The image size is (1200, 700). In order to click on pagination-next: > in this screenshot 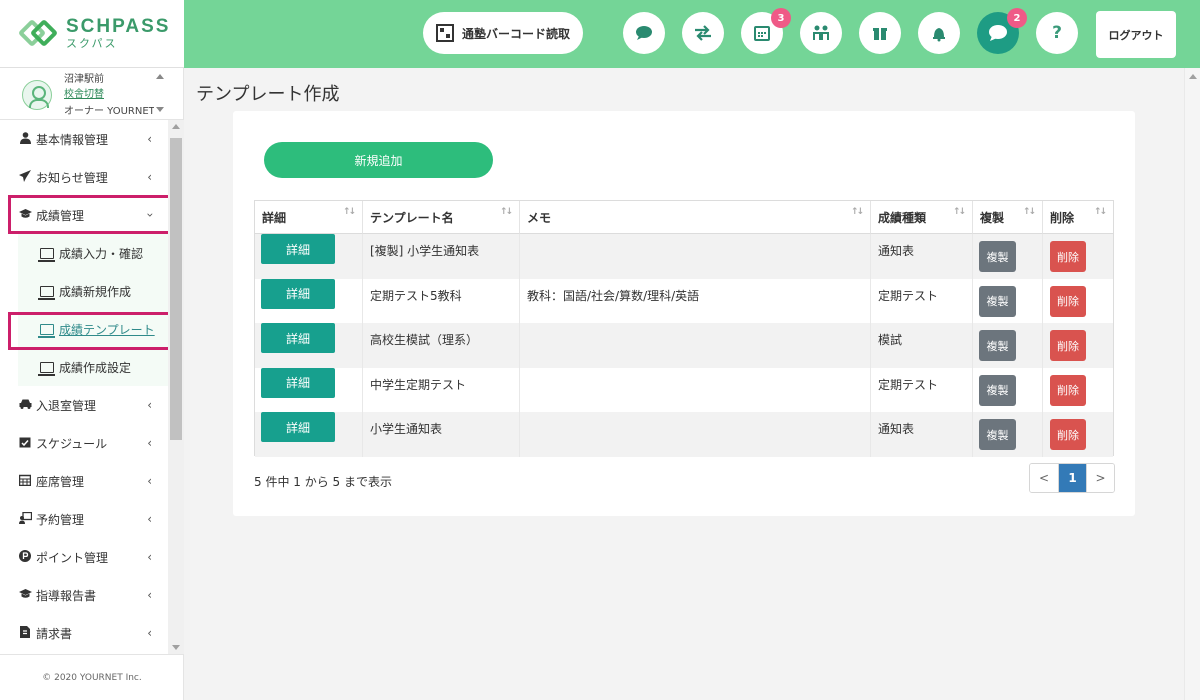, I will do `click(1100, 478)`.